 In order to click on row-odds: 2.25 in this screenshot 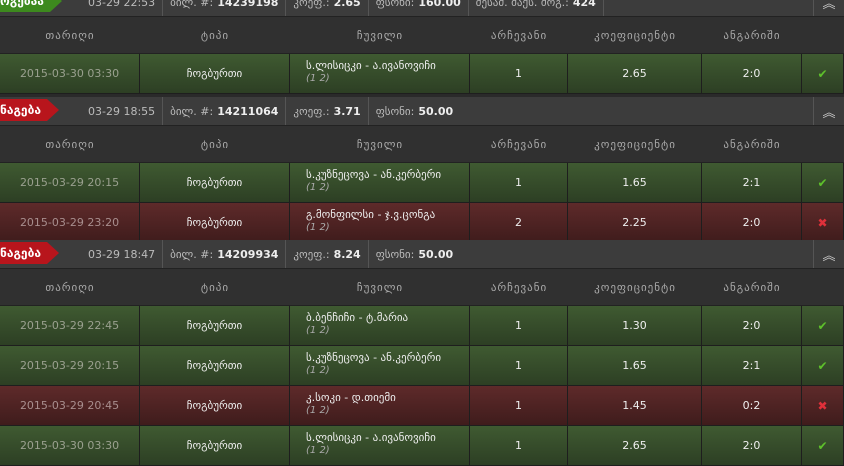, I will do `click(635, 222)`.